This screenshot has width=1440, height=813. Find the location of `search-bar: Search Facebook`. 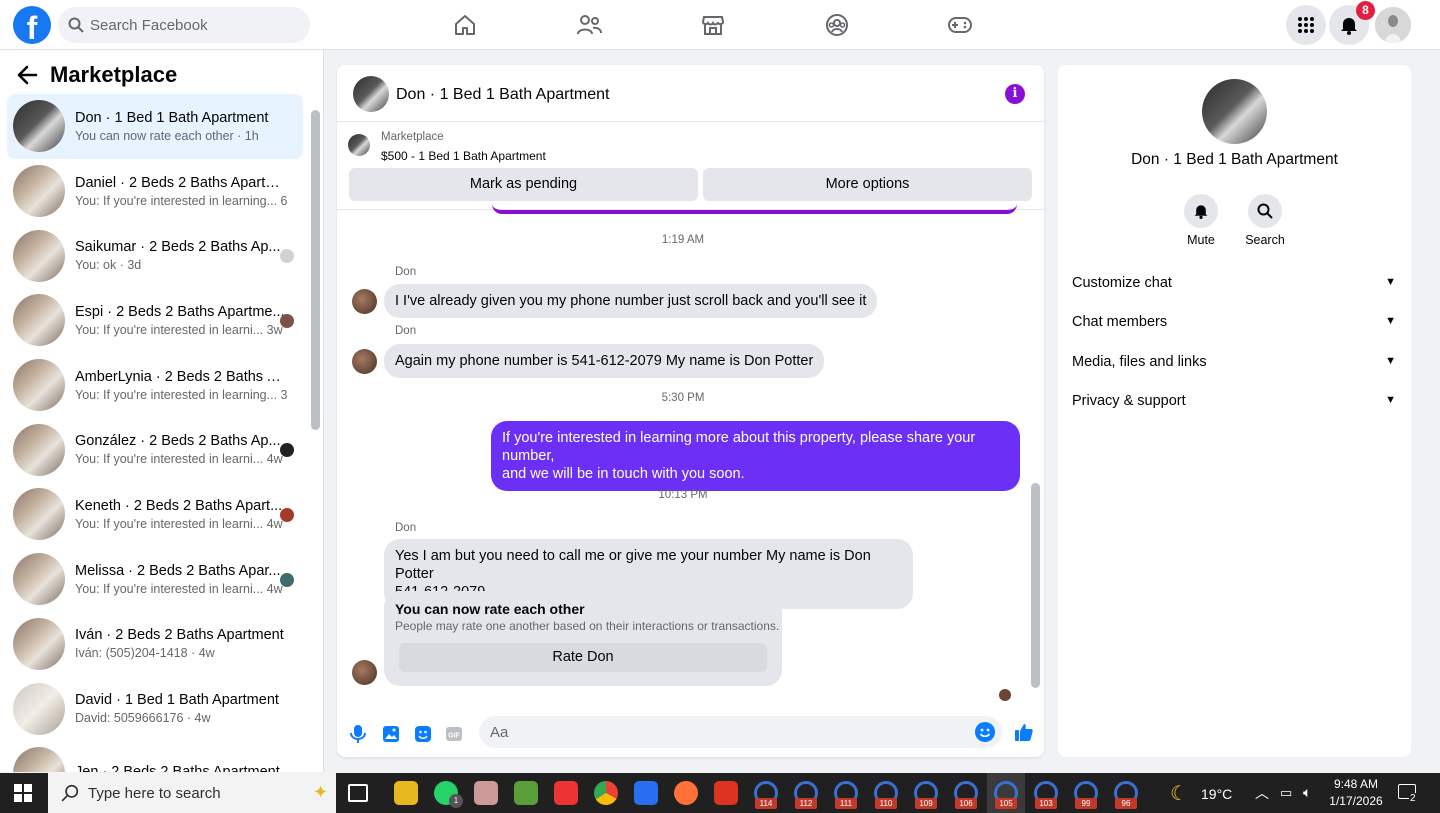

search-bar: Search Facebook is located at coordinates (184, 25).